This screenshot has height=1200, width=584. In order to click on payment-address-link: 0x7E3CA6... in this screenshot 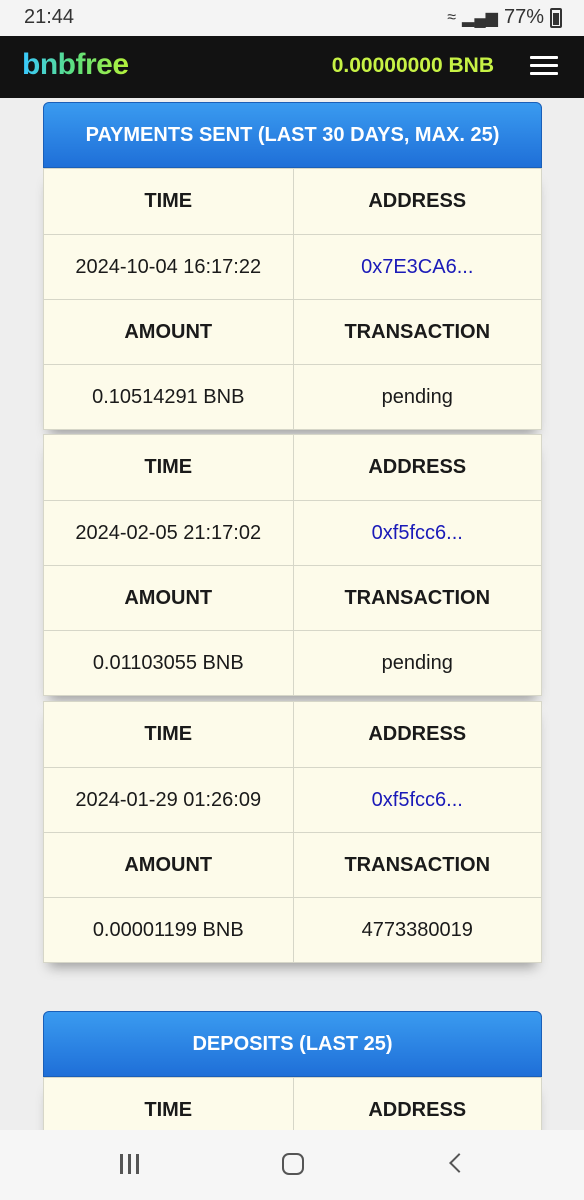, I will do `click(417, 267)`.